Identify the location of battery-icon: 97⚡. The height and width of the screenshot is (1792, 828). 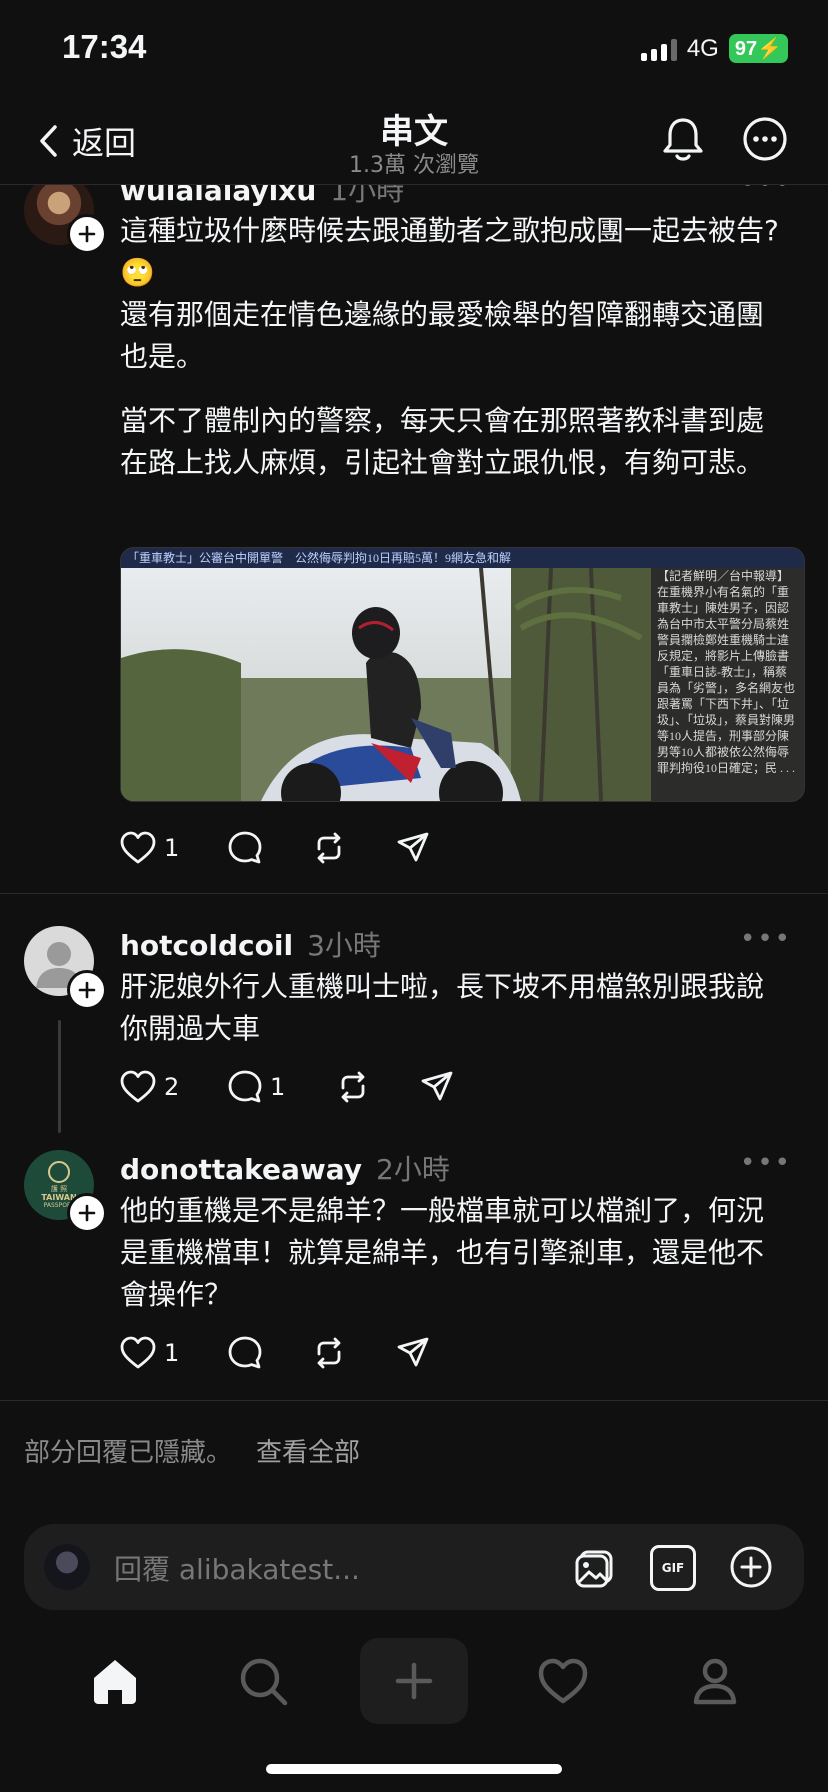
(758, 48).